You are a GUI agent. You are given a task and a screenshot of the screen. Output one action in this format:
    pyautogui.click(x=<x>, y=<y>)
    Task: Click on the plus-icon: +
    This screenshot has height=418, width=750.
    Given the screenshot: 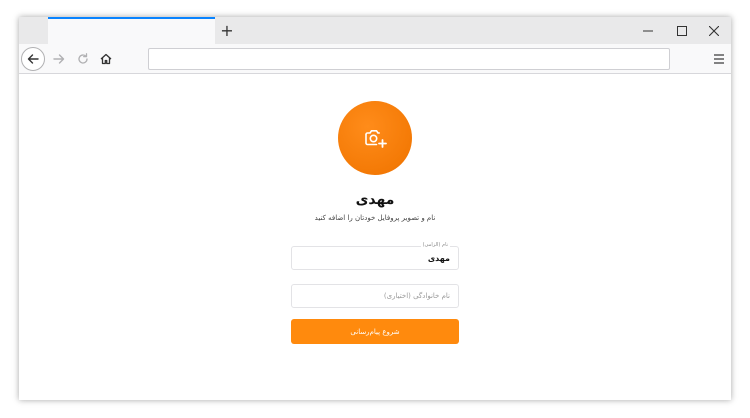 What is the action you would take?
    pyautogui.click(x=227, y=30)
    